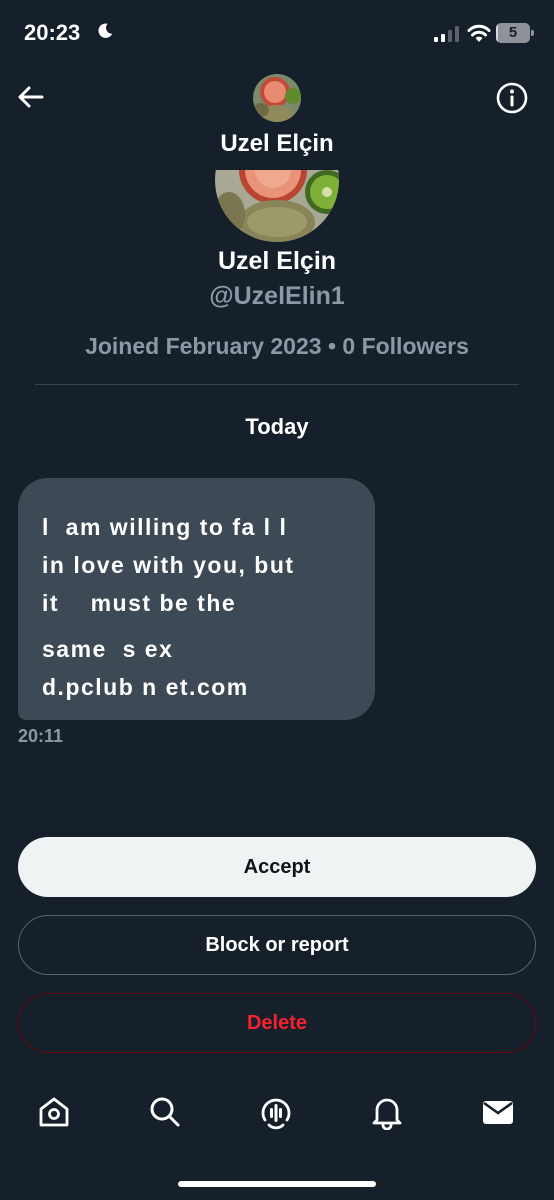 This screenshot has width=554, height=1200. What do you see at coordinates (145, 687) in the screenshot?
I see `message-line: d.pclub n et.com` at bounding box center [145, 687].